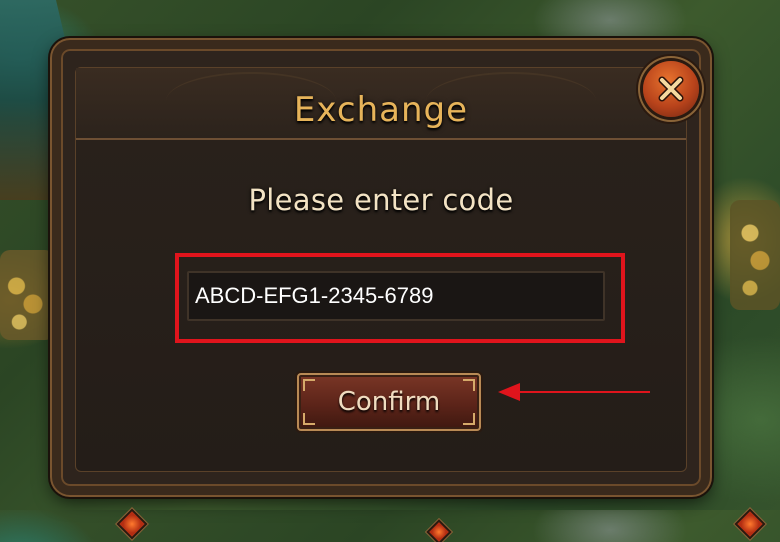 The width and height of the screenshot is (780, 542). Describe the element at coordinates (132, 524) in the screenshot. I see `corner-gem-left` at that location.